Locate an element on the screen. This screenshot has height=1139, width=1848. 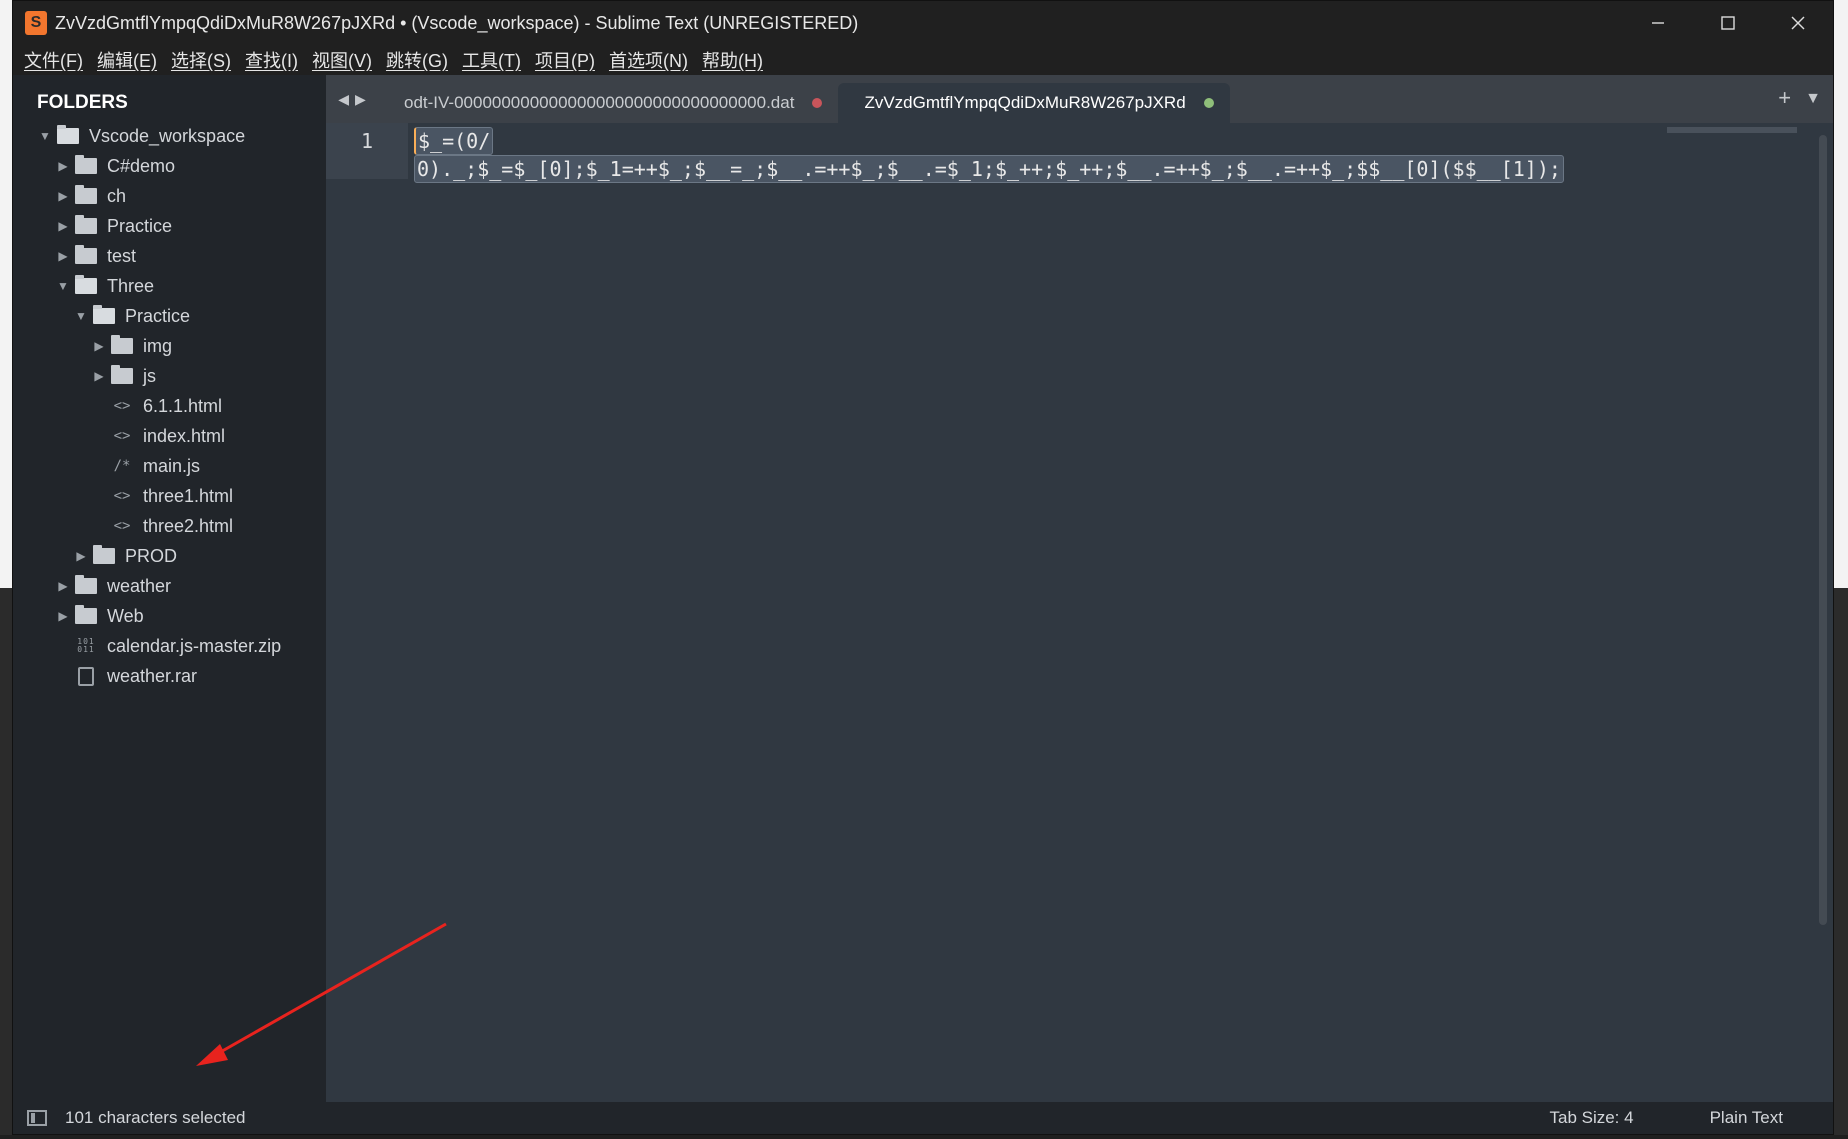
tab-size-status: Tab Size: 4 is located at coordinates (1591, 1118).